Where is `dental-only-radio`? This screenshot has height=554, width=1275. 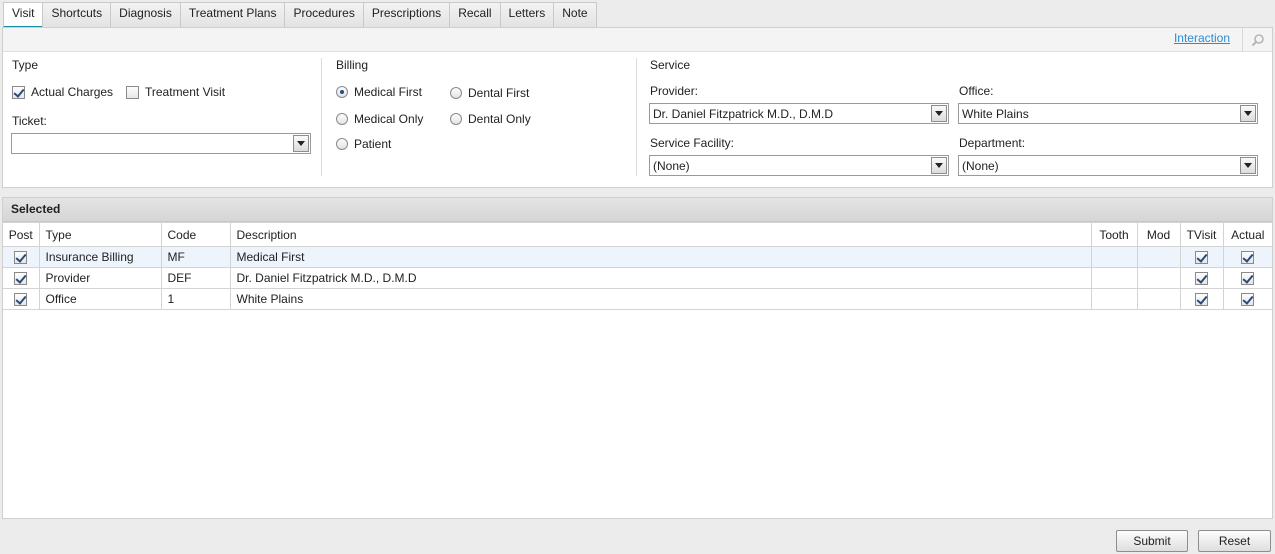 dental-only-radio is located at coordinates (456, 119).